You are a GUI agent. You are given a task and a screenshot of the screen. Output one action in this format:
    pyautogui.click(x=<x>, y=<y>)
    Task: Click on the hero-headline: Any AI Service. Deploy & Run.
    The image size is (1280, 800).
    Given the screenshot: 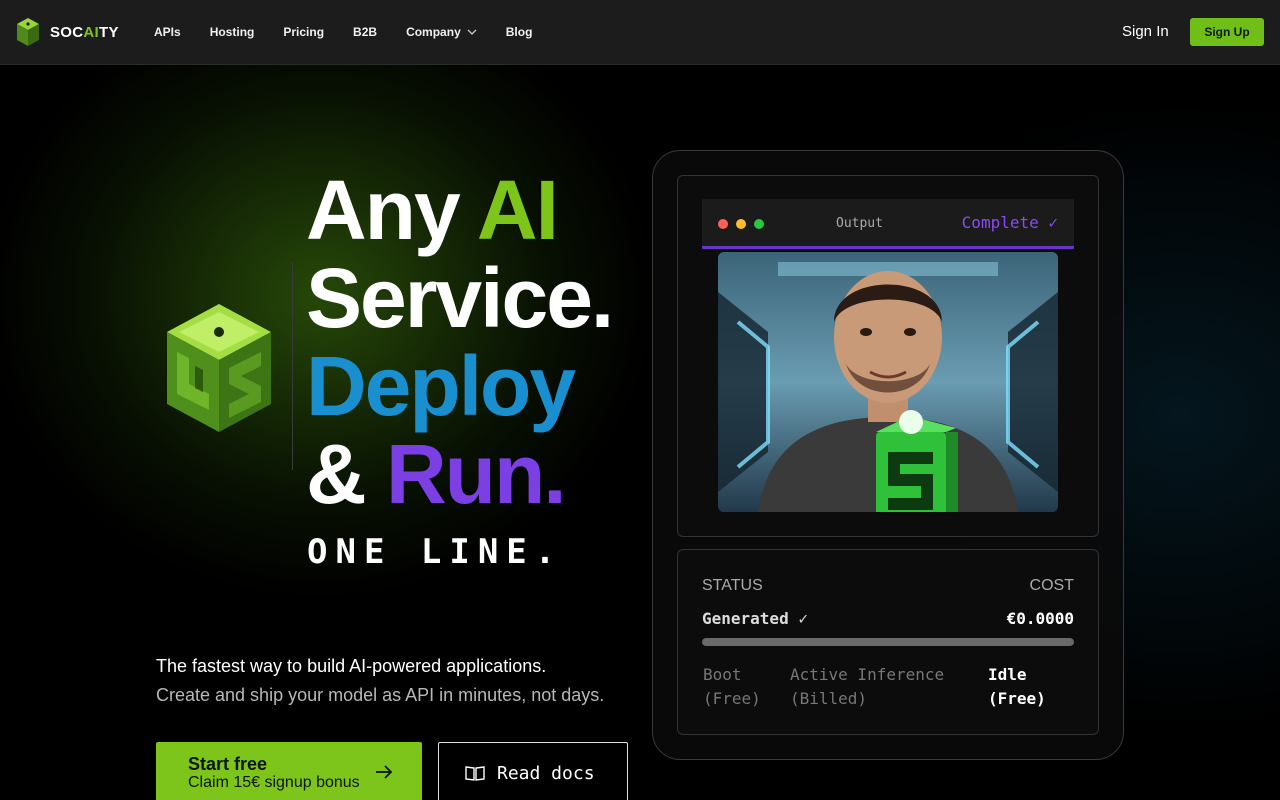 What is the action you would take?
    pyautogui.click(x=460, y=342)
    